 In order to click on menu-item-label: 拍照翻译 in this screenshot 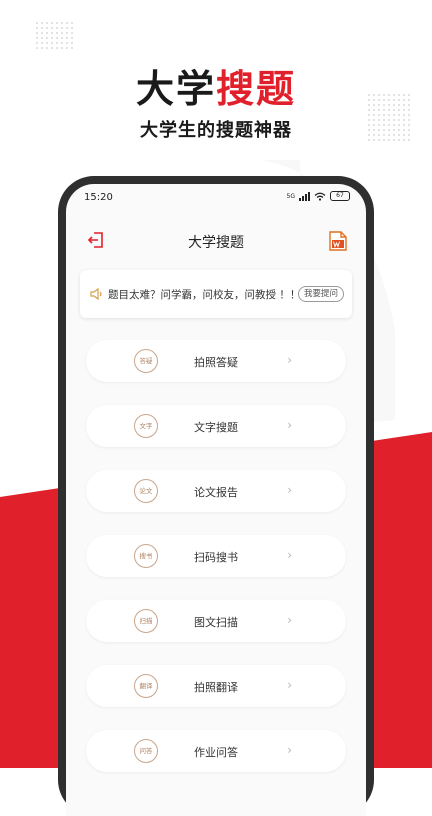, I will do `click(216, 687)`.